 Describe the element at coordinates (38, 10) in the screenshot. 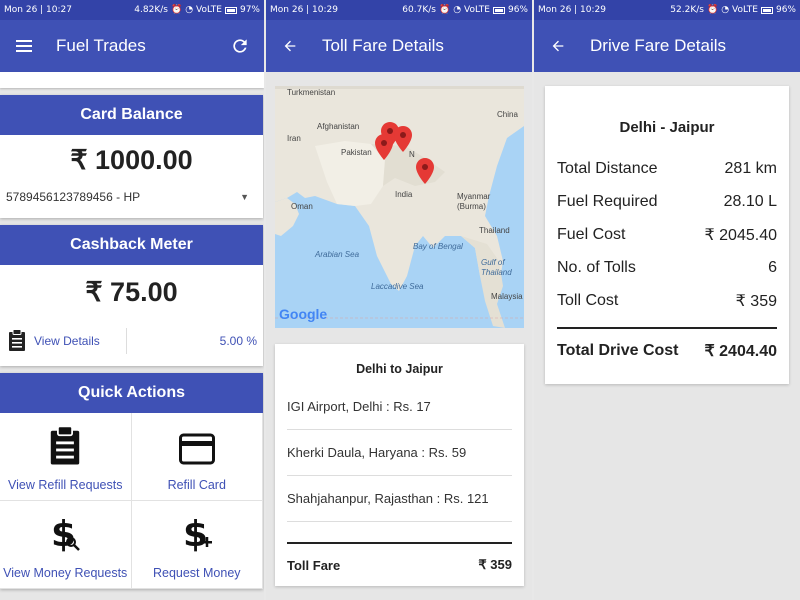

I see `status-time: Mon 26 | 10:27` at that location.